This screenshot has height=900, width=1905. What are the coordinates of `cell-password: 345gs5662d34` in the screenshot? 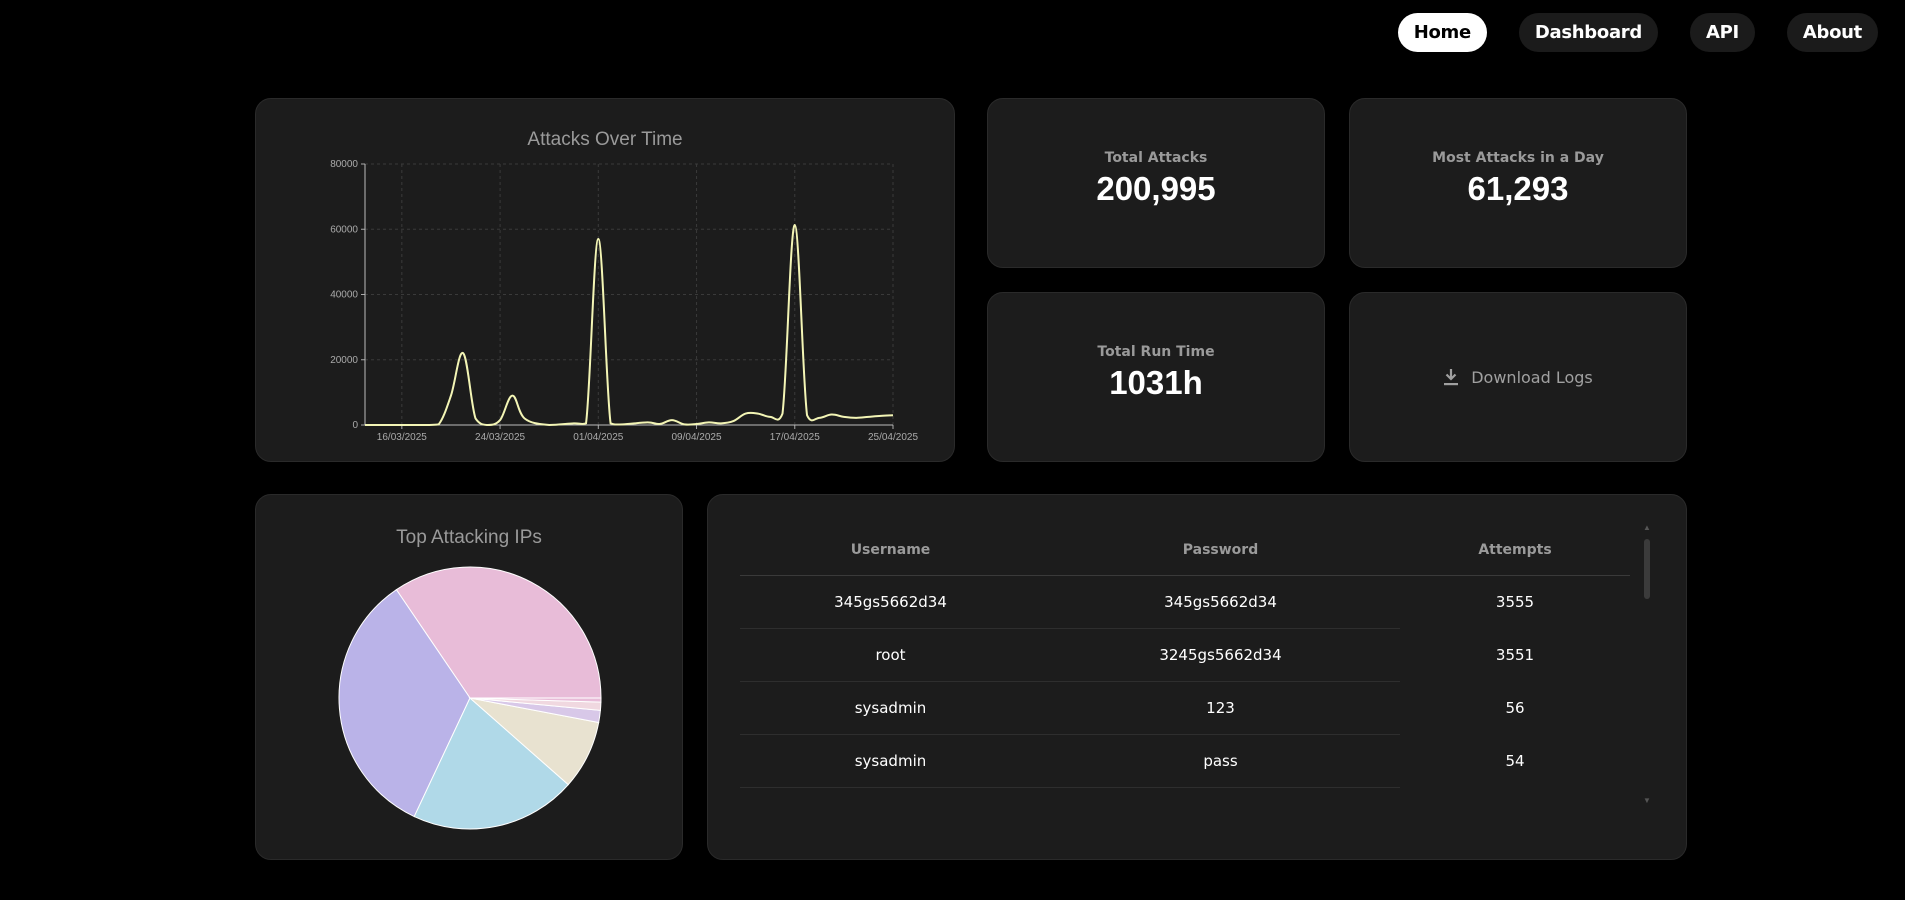 It's located at (1220, 602).